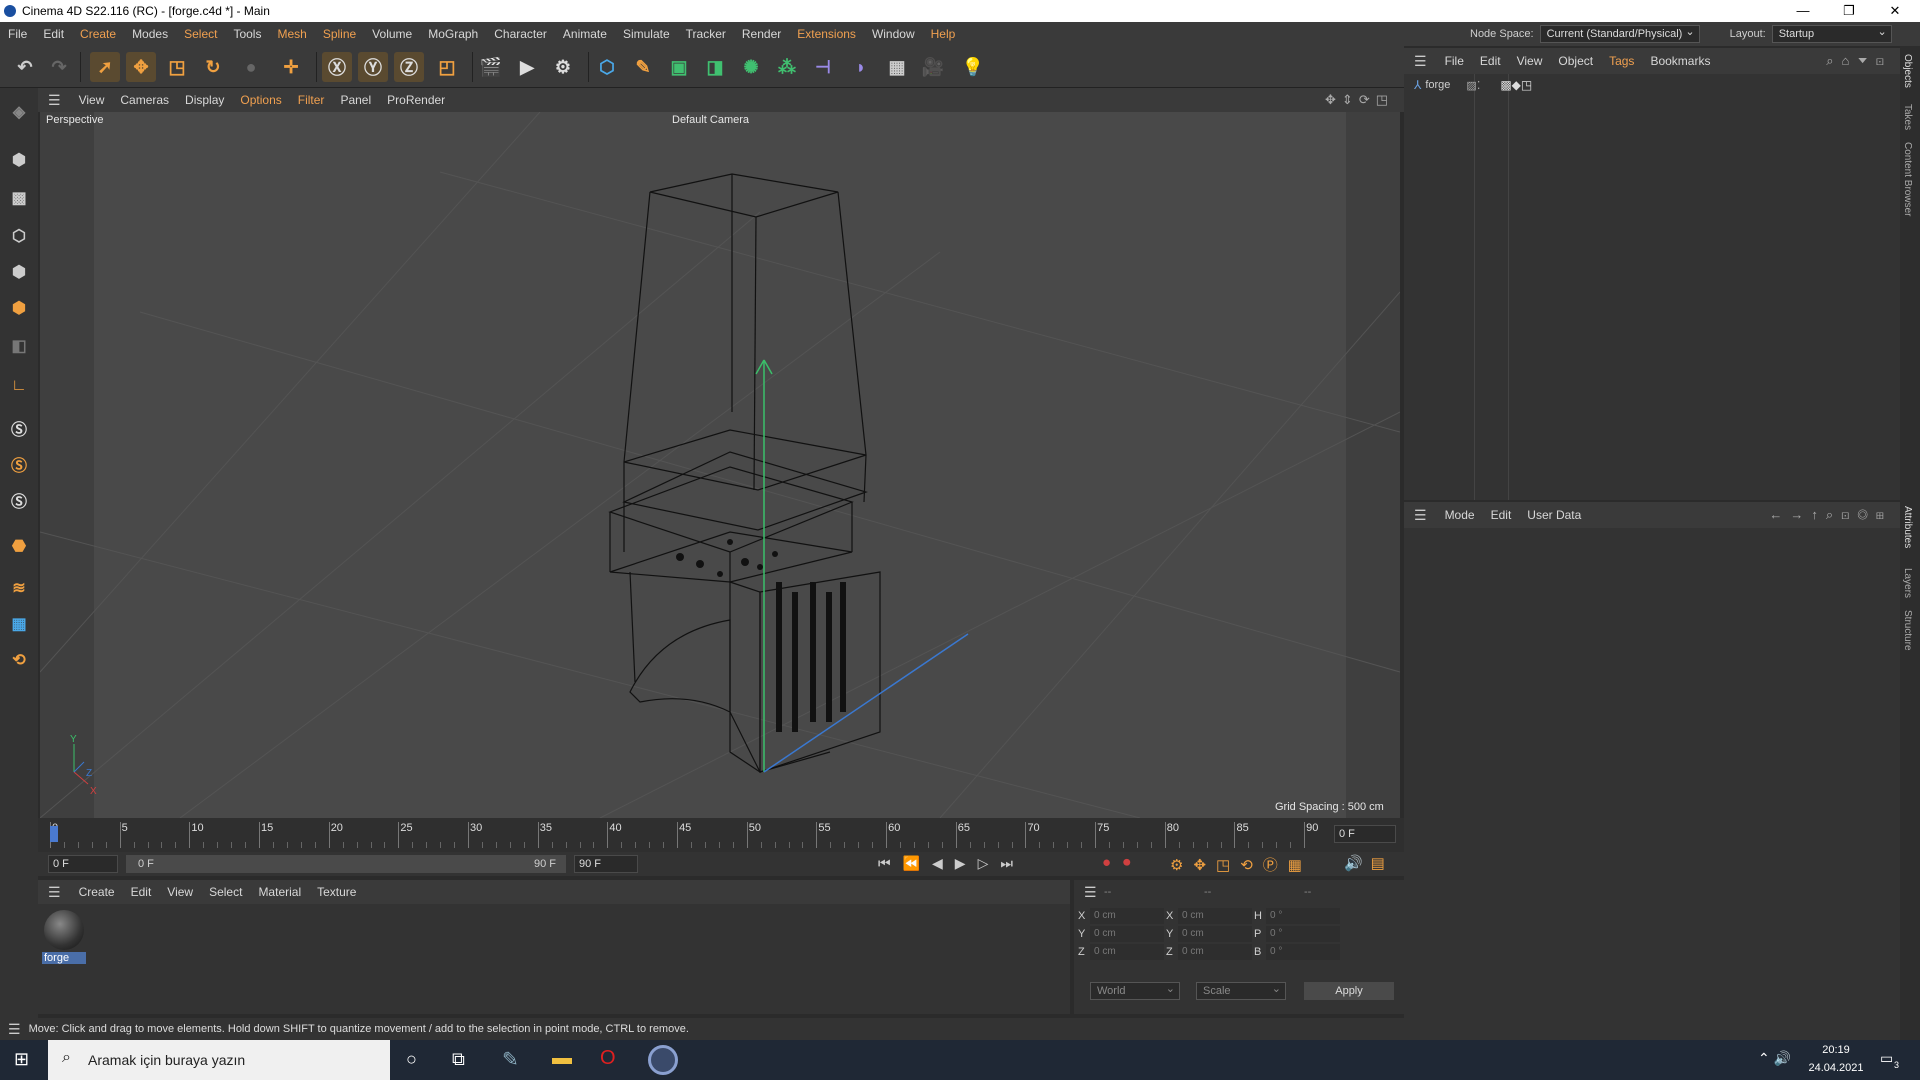 Image resolution: width=1920 pixels, height=1080 pixels. Describe the element at coordinates (19, 112) in the screenshot. I see `make-editable-icon: ◈` at that location.